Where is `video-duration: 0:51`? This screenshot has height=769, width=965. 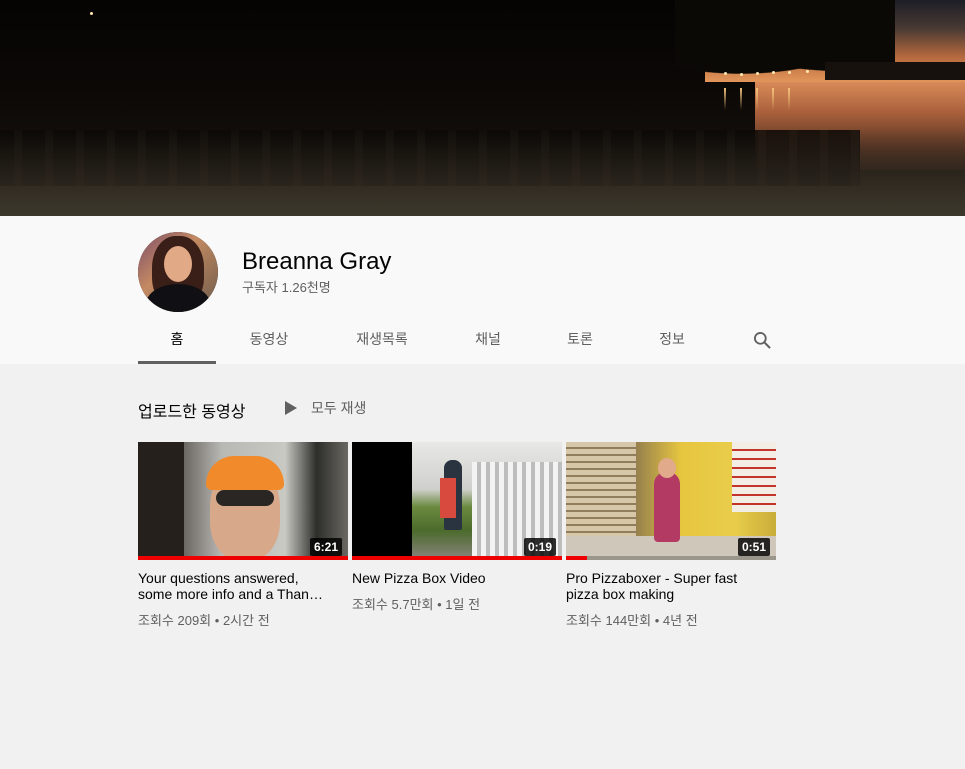
video-duration: 0:51 is located at coordinates (753, 547).